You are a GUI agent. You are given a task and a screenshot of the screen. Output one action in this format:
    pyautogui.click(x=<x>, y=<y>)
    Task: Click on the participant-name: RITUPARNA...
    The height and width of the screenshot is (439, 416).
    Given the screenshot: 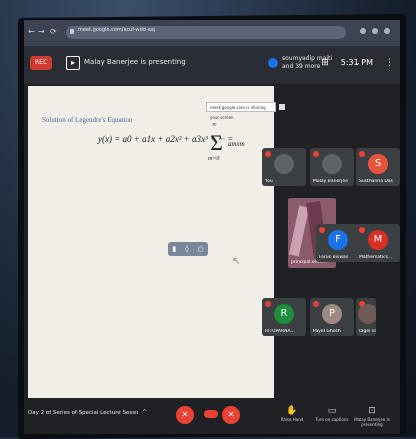 What is the action you would take?
    pyautogui.click(x=280, y=331)
    